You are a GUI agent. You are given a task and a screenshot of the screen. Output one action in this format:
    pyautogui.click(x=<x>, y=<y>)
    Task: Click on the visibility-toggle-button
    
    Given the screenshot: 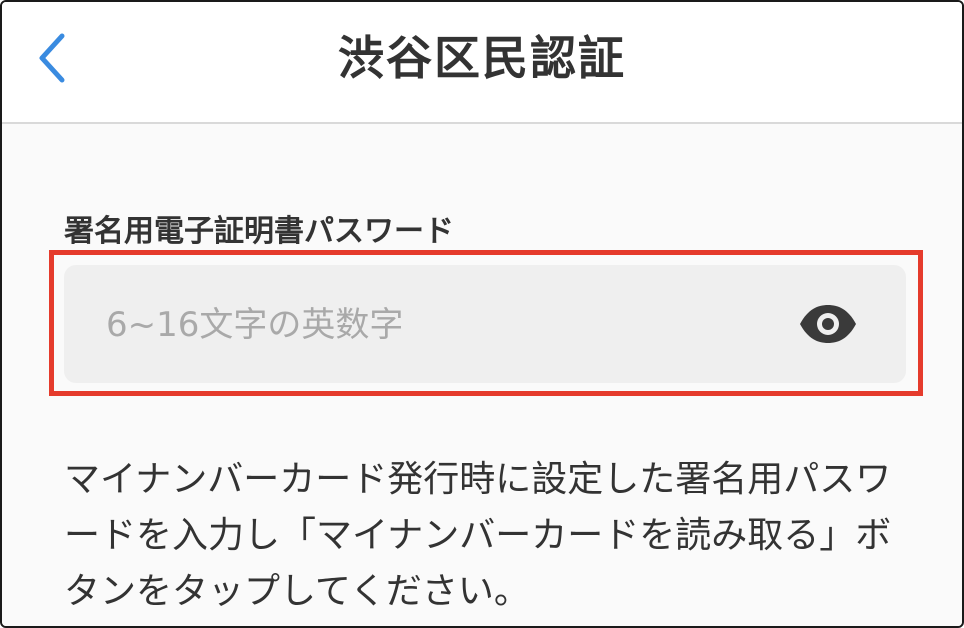 What is the action you would take?
    pyautogui.click(x=828, y=324)
    